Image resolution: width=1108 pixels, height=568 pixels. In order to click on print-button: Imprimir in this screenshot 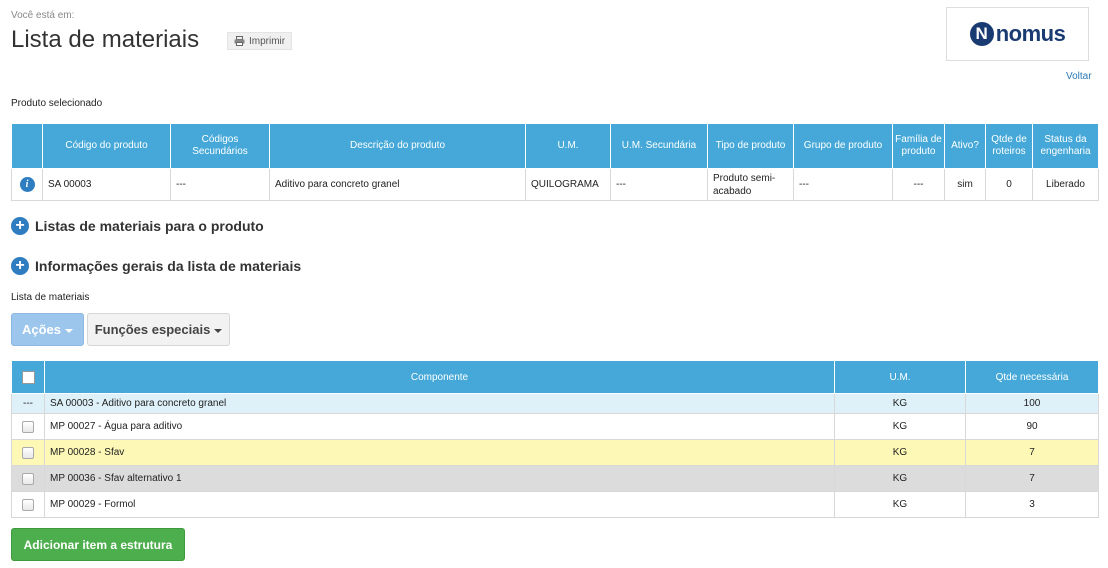, I will do `click(260, 41)`.